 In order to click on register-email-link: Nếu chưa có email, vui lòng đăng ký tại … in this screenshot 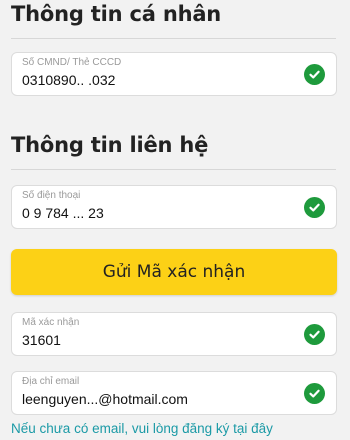, I will do `click(142, 428)`.